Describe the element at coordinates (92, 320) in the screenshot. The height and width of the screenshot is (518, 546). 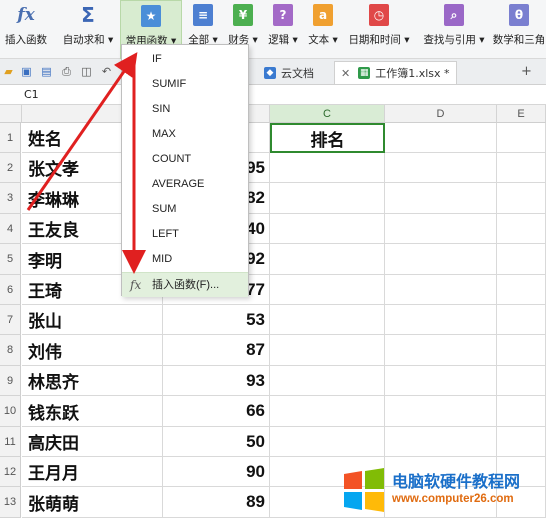
I see `name-cell: 张山` at that location.